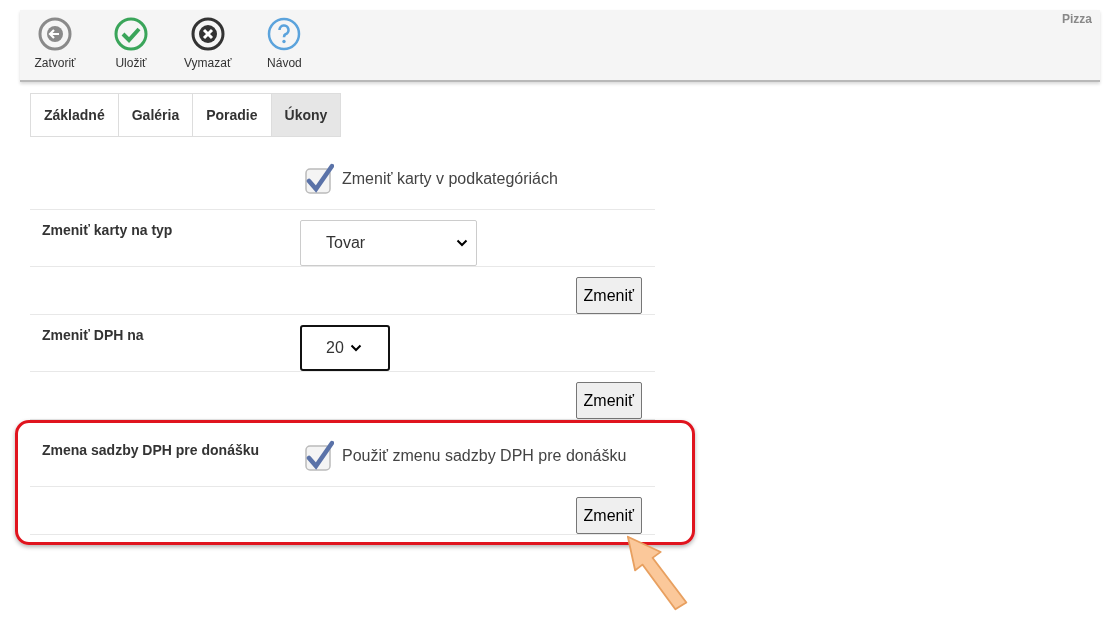 This screenshot has height=618, width=1108. Describe the element at coordinates (151, 450) in the screenshot. I see `field-label: Zmena sadzby DPH pre donášku` at that location.